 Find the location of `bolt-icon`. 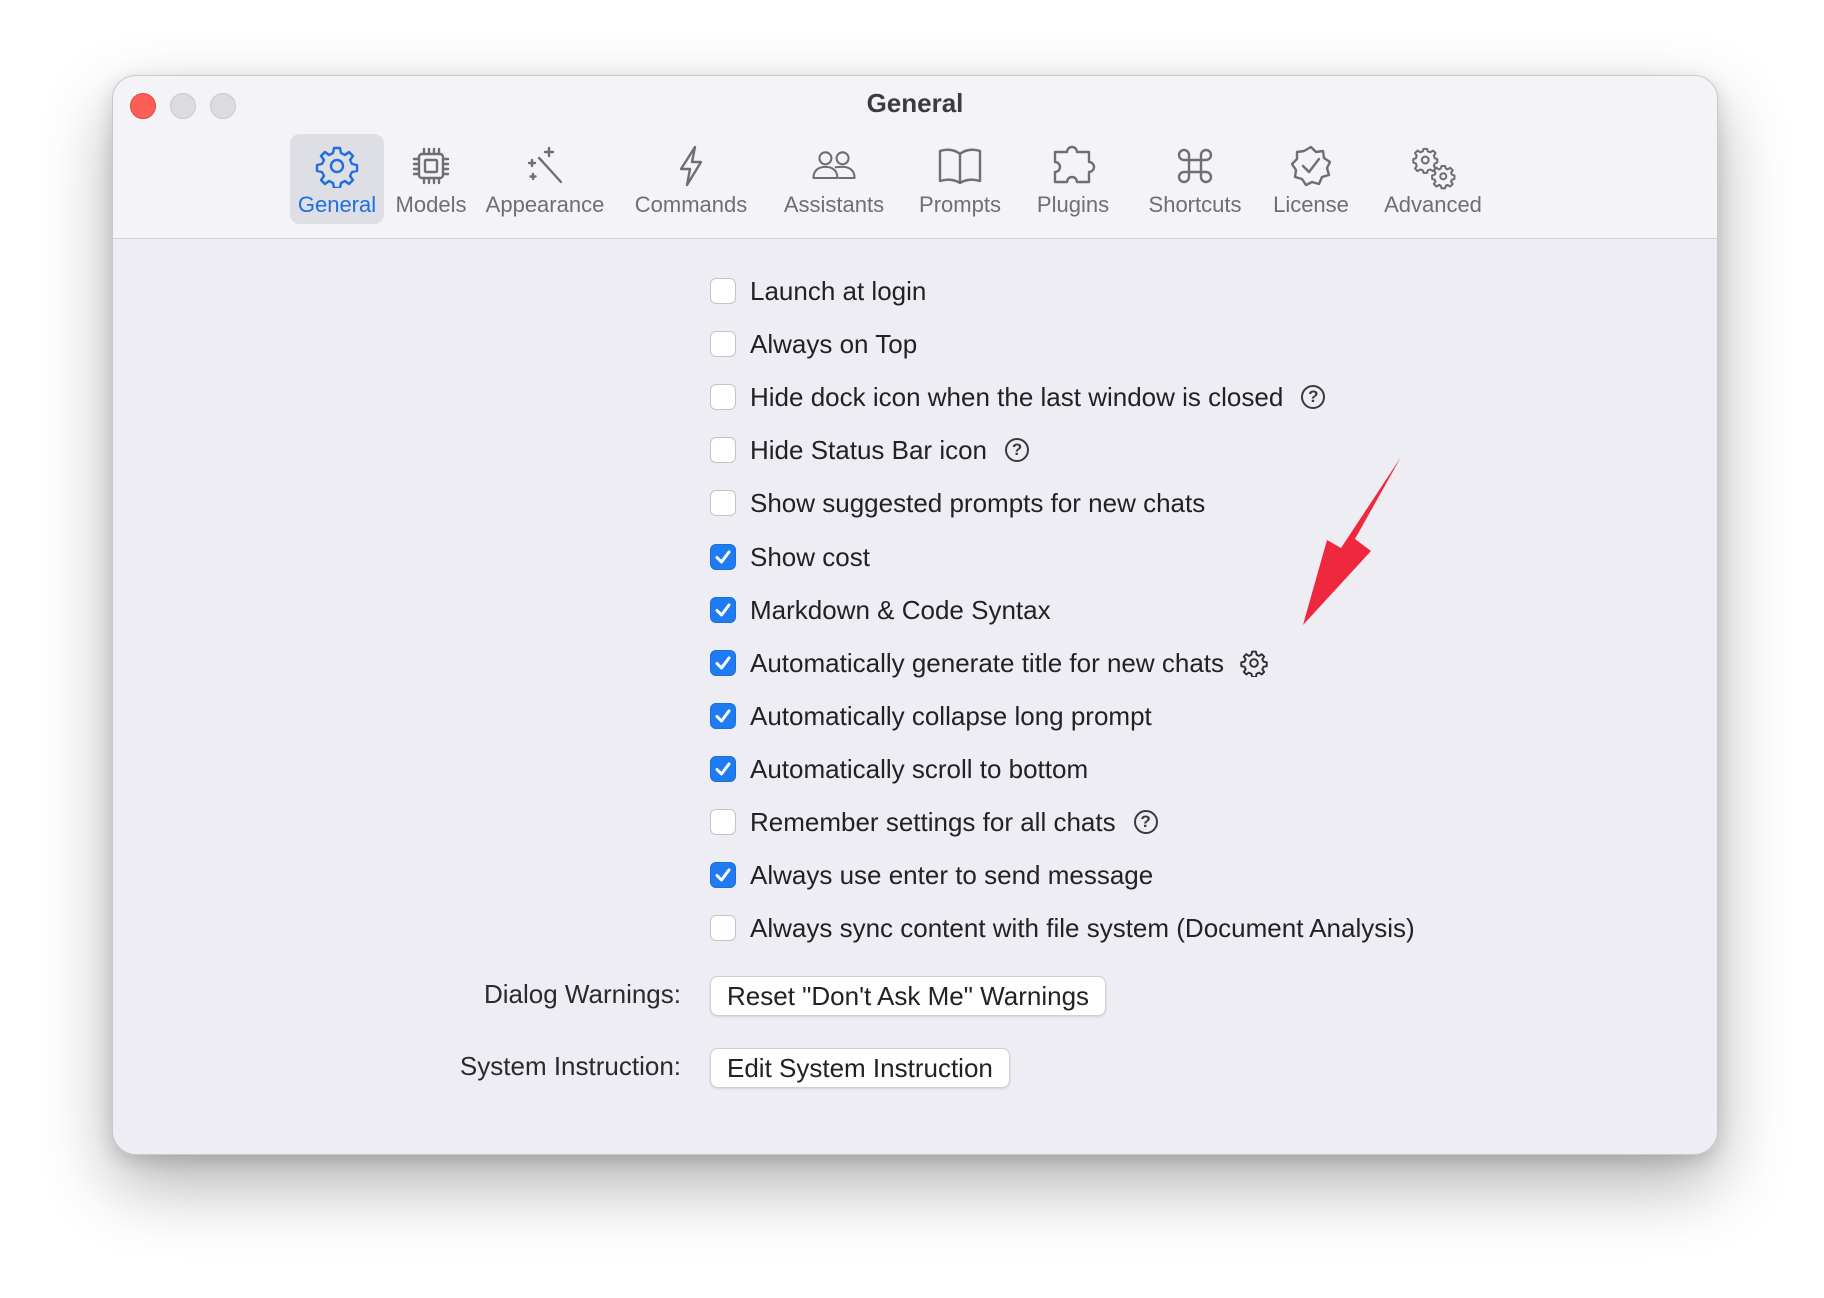

bolt-icon is located at coordinates (691, 166).